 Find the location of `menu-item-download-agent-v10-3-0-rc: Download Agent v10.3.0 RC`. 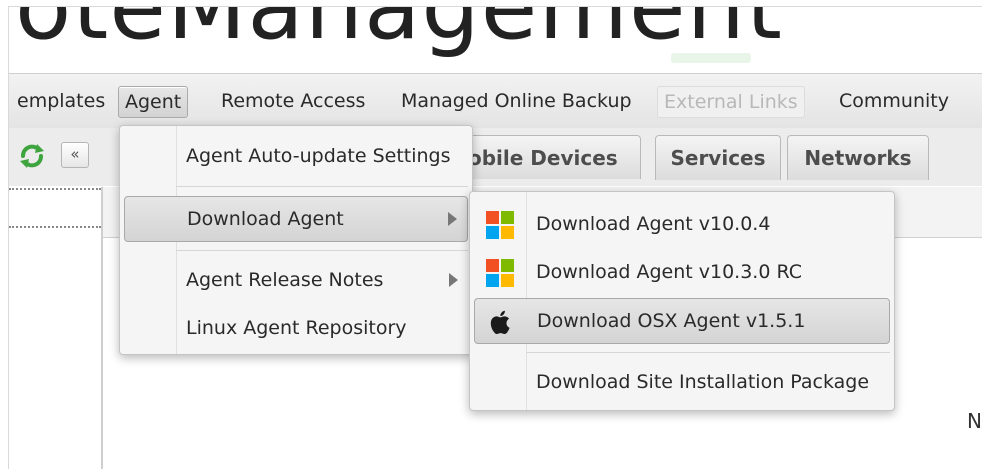

menu-item-download-agent-v10-3-0-rc: Download Agent v10.3.0 RC is located at coordinates (682, 272).